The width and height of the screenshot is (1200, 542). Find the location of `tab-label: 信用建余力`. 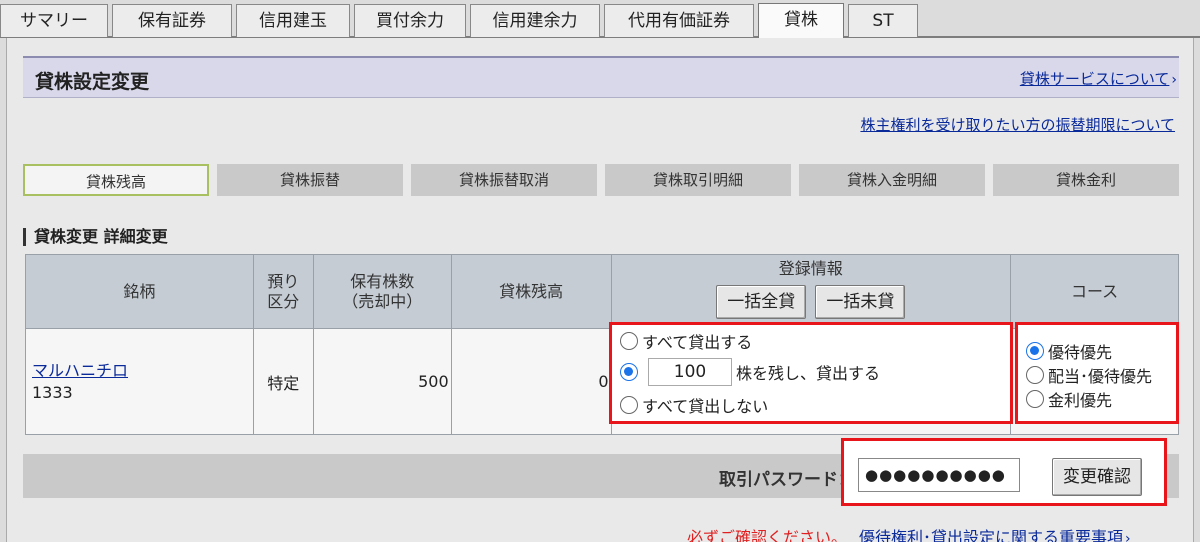

tab-label: 信用建余力 is located at coordinates (535, 21).